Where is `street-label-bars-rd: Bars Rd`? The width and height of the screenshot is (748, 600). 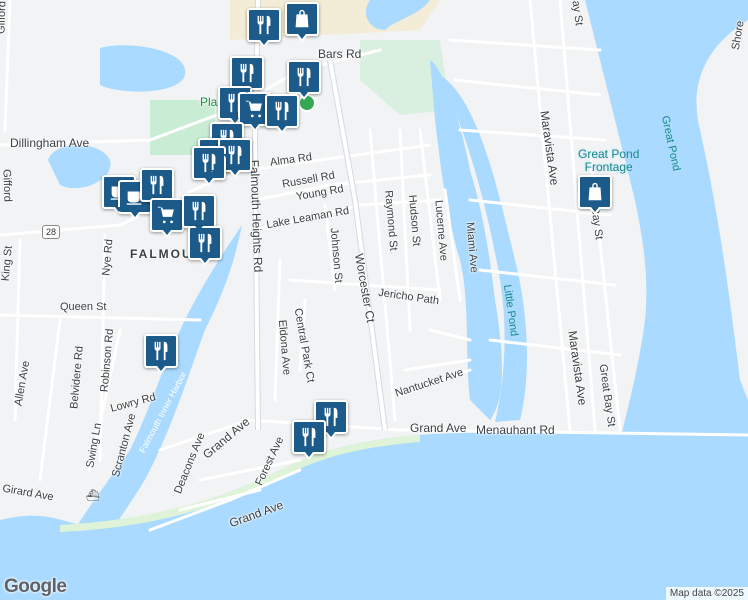 street-label-bars-rd: Bars Rd is located at coordinates (340, 54).